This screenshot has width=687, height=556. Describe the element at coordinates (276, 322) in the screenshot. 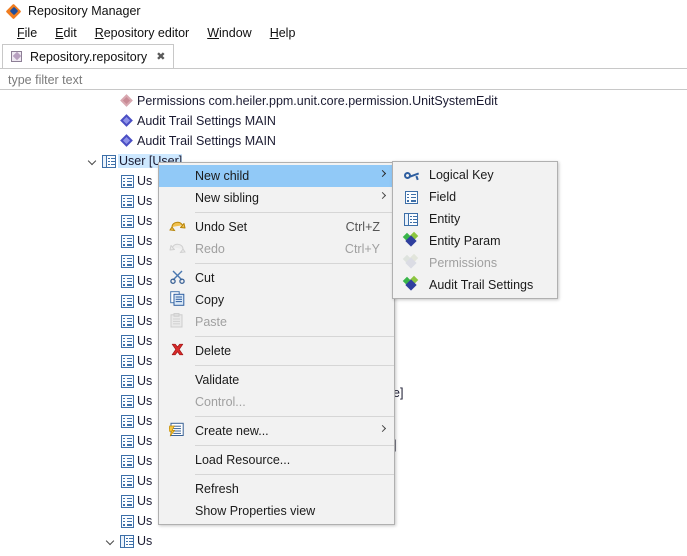

I see `menu-item-paste: Paste` at that location.